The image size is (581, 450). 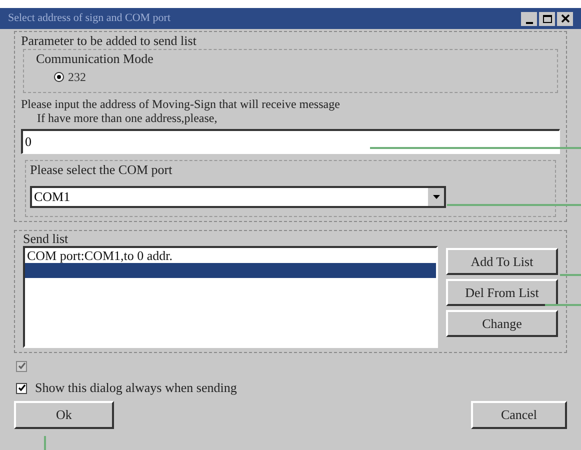 What do you see at coordinates (89, 18) in the screenshot?
I see `window-title: Select address of sign and COM port` at bounding box center [89, 18].